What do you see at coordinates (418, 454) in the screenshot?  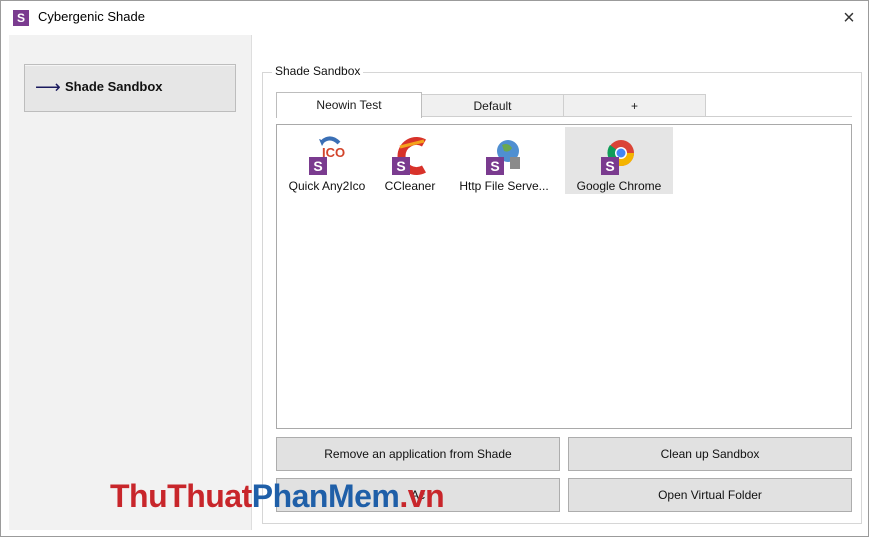 I see `remove-application-button: Remove an application from Shade` at bounding box center [418, 454].